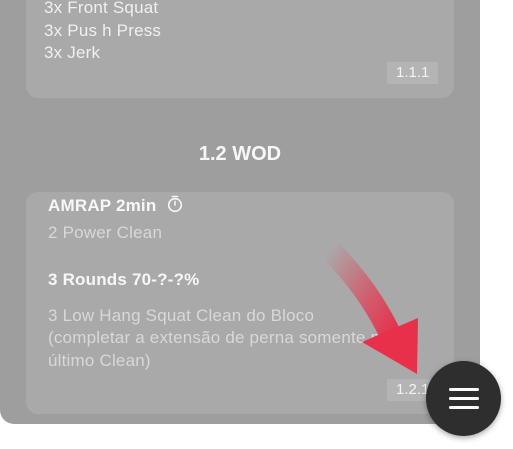 This screenshot has width=513, height=449. What do you see at coordinates (115, 205) in the screenshot?
I see `amrap-title: AMRAP 2min` at bounding box center [115, 205].